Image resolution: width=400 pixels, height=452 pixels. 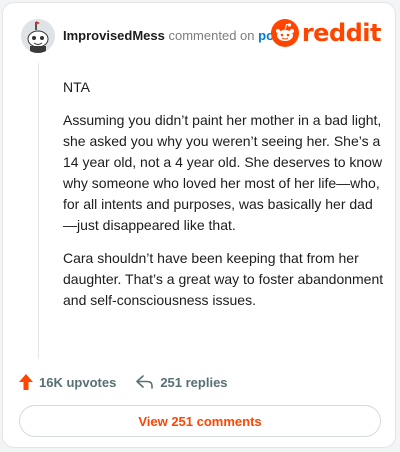 I want to click on snoo-avatar-icon, so click(x=38, y=36).